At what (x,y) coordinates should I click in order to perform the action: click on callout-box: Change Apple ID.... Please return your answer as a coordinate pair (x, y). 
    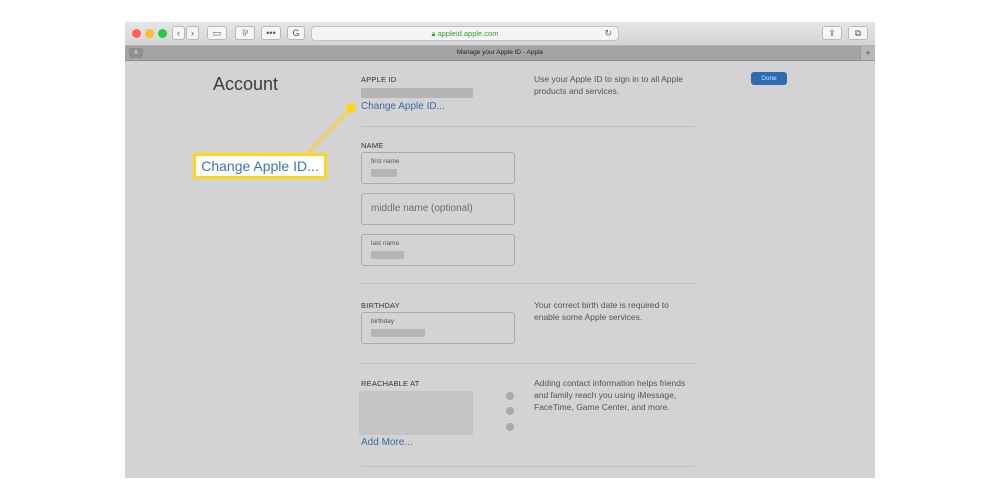
    Looking at the image, I should click on (260, 166).